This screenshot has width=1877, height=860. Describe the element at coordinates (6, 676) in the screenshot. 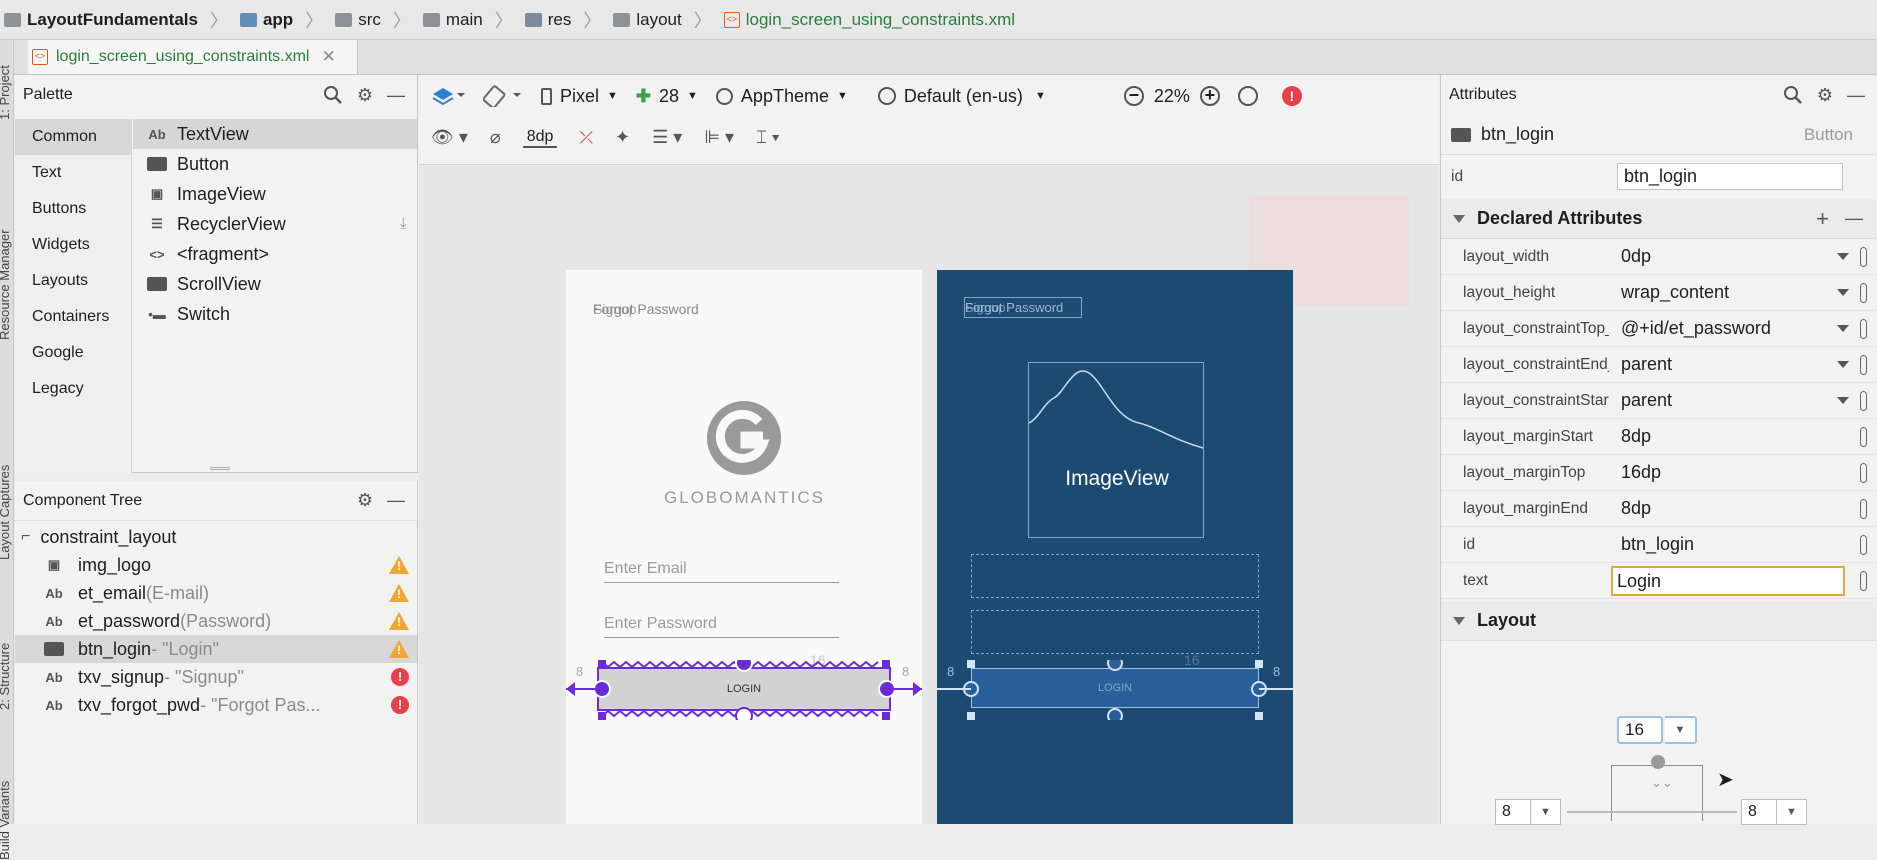

I see `structure-tool-button: 2: Structure` at that location.